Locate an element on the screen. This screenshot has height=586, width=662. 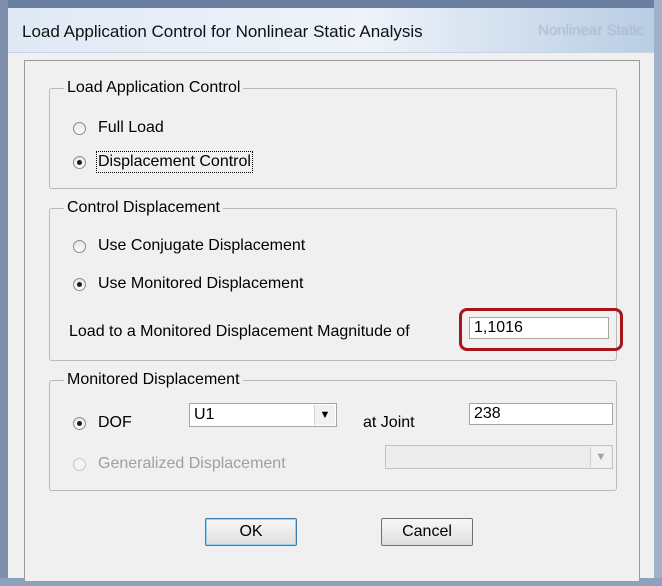
magnitude-input is located at coordinates (539, 328).